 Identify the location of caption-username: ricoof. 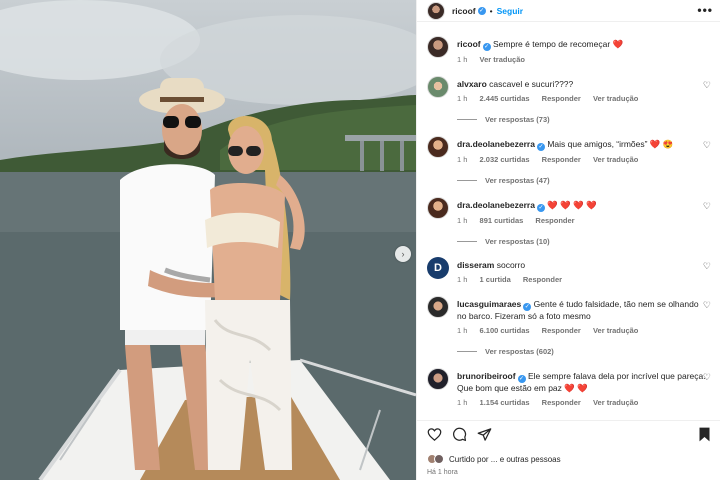
(469, 44).